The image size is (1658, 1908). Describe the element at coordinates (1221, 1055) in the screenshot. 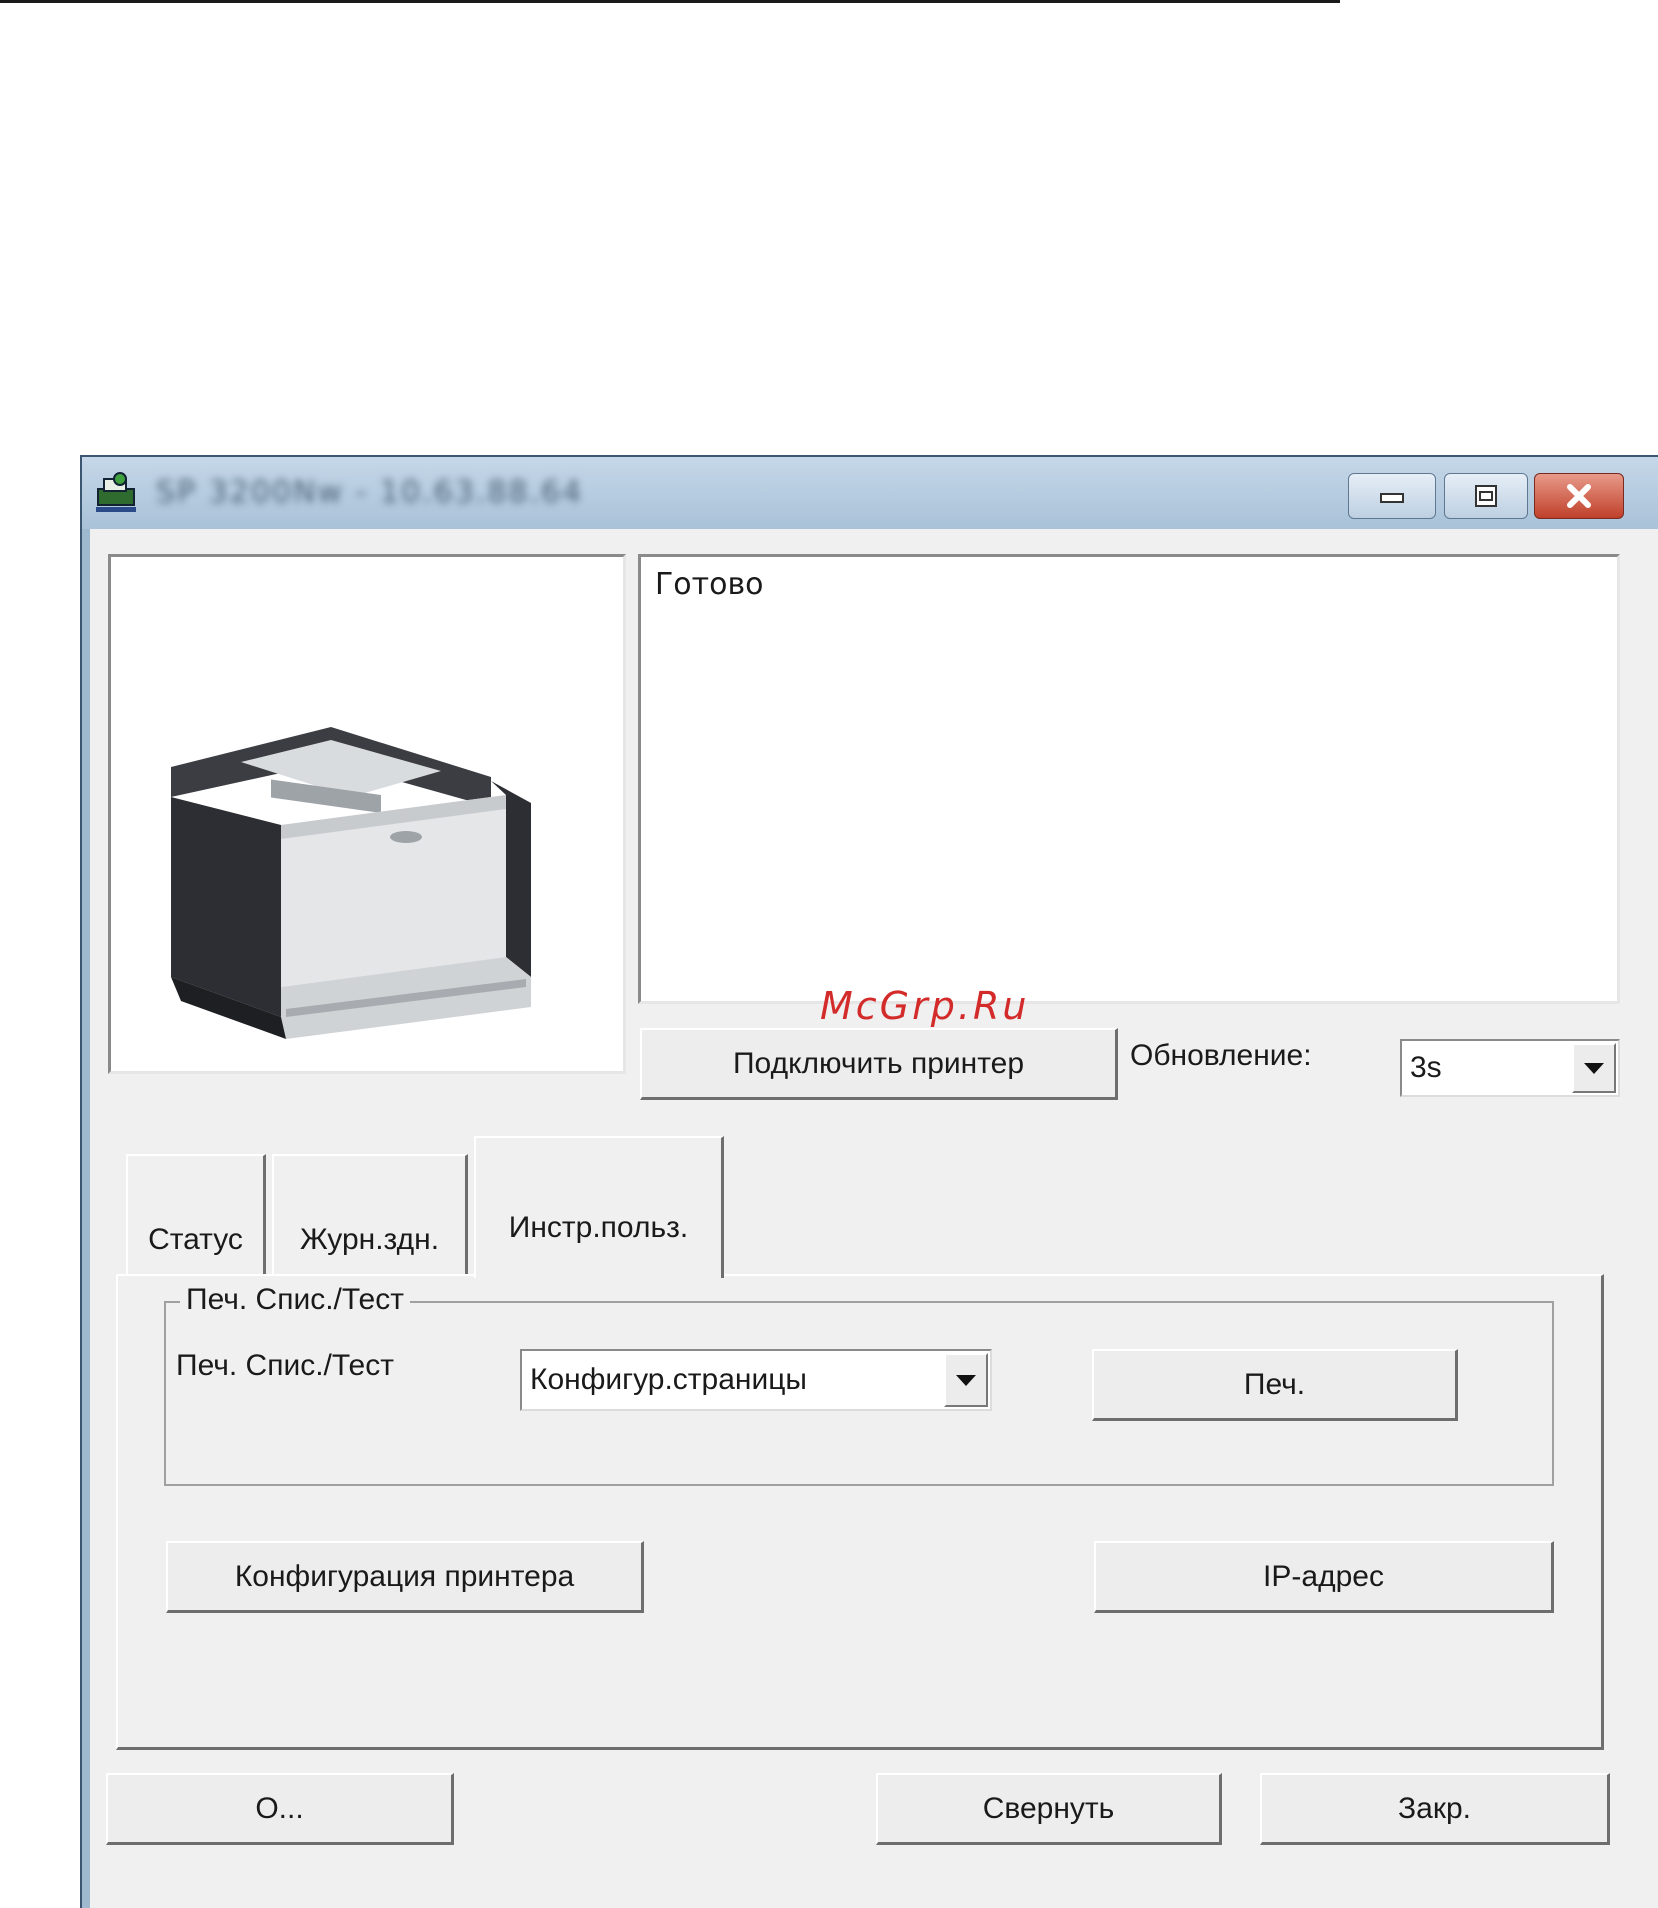

I see `refresh-label: Обновление:` at that location.